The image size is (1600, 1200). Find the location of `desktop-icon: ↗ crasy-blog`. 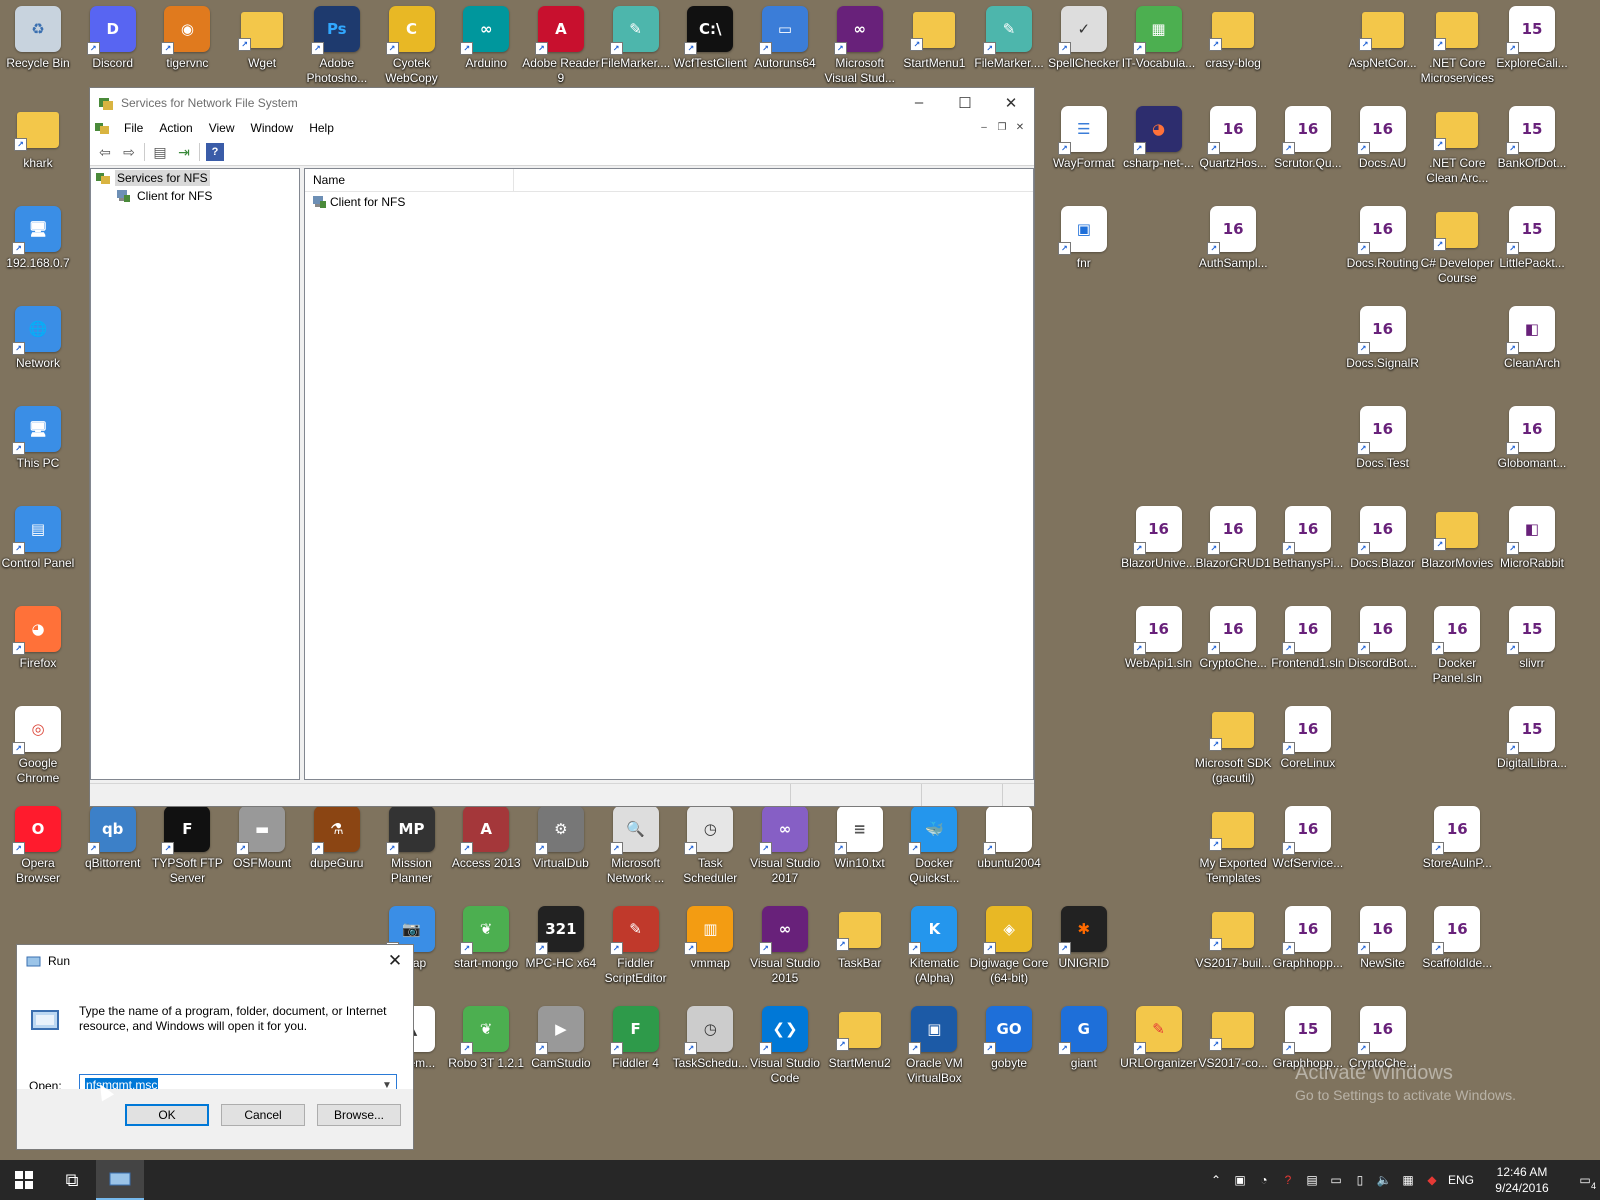

desktop-icon: ↗ crasy-blog is located at coordinates (1233, 49).